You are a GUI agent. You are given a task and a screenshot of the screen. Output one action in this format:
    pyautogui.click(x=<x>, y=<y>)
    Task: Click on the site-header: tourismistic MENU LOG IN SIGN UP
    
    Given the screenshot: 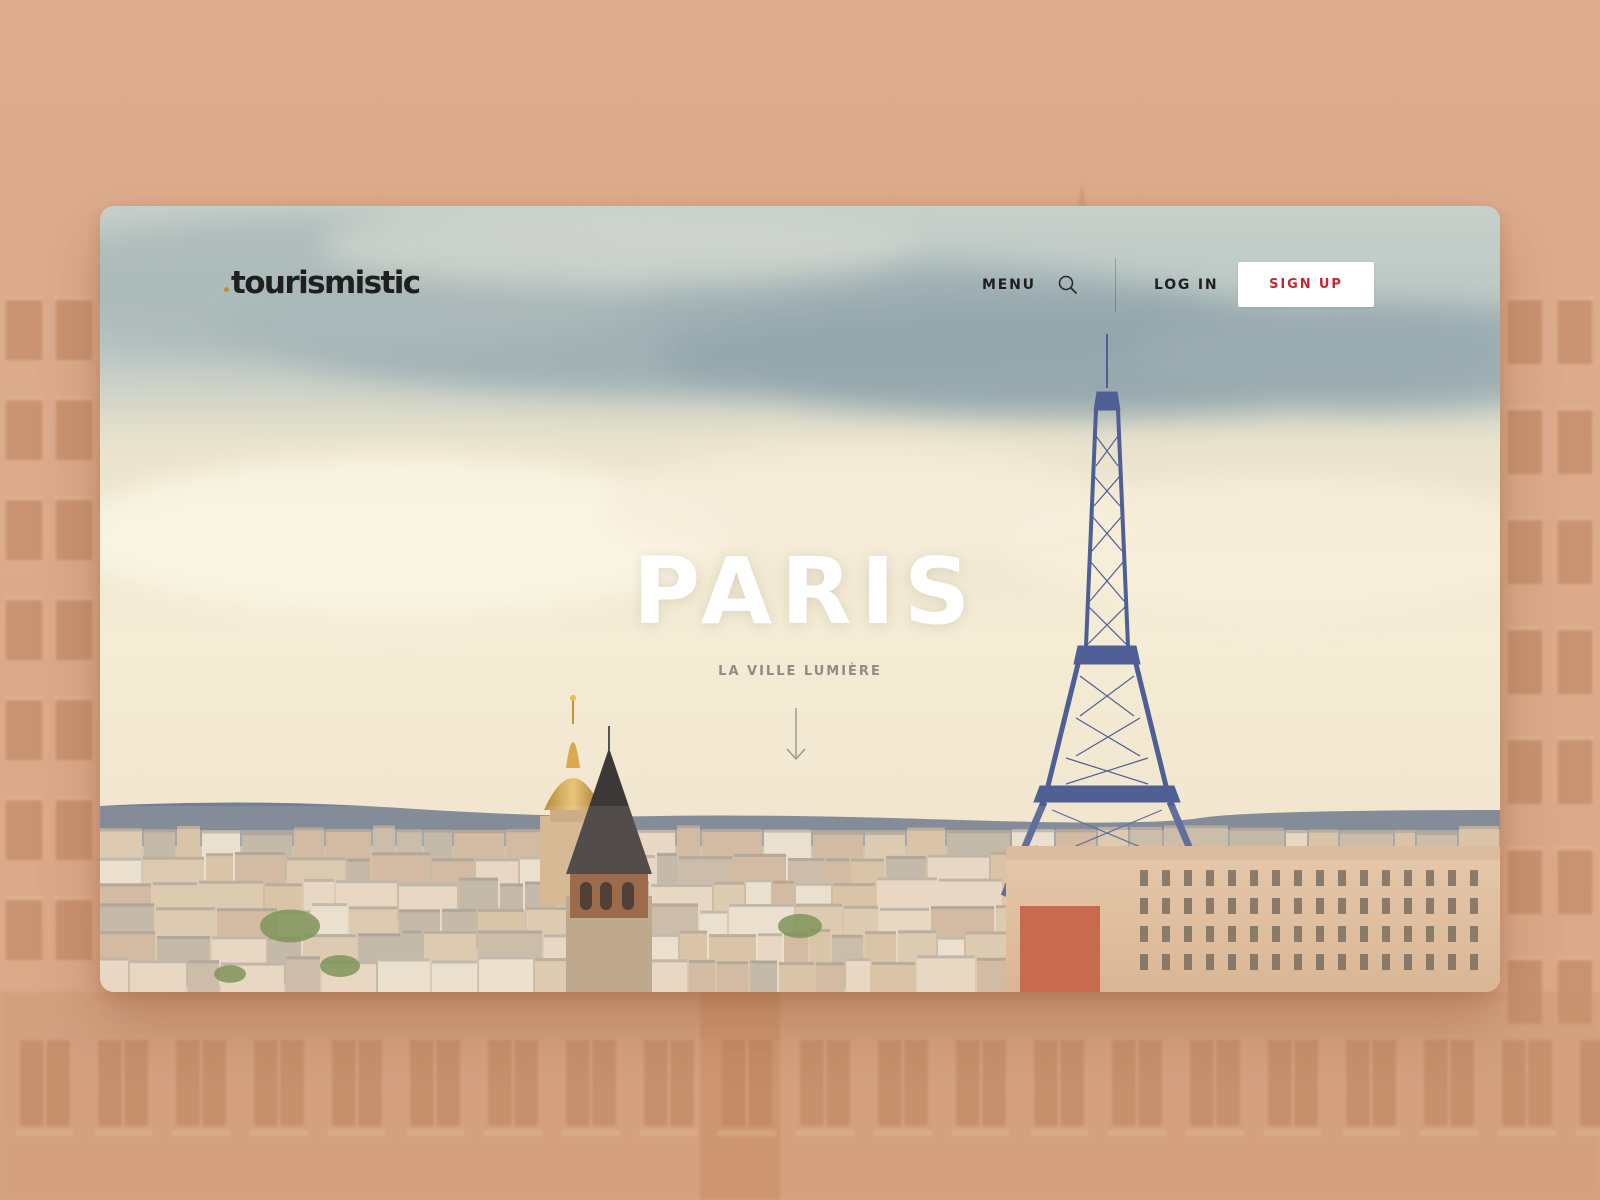 What is the action you would take?
    pyautogui.click(x=800, y=286)
    